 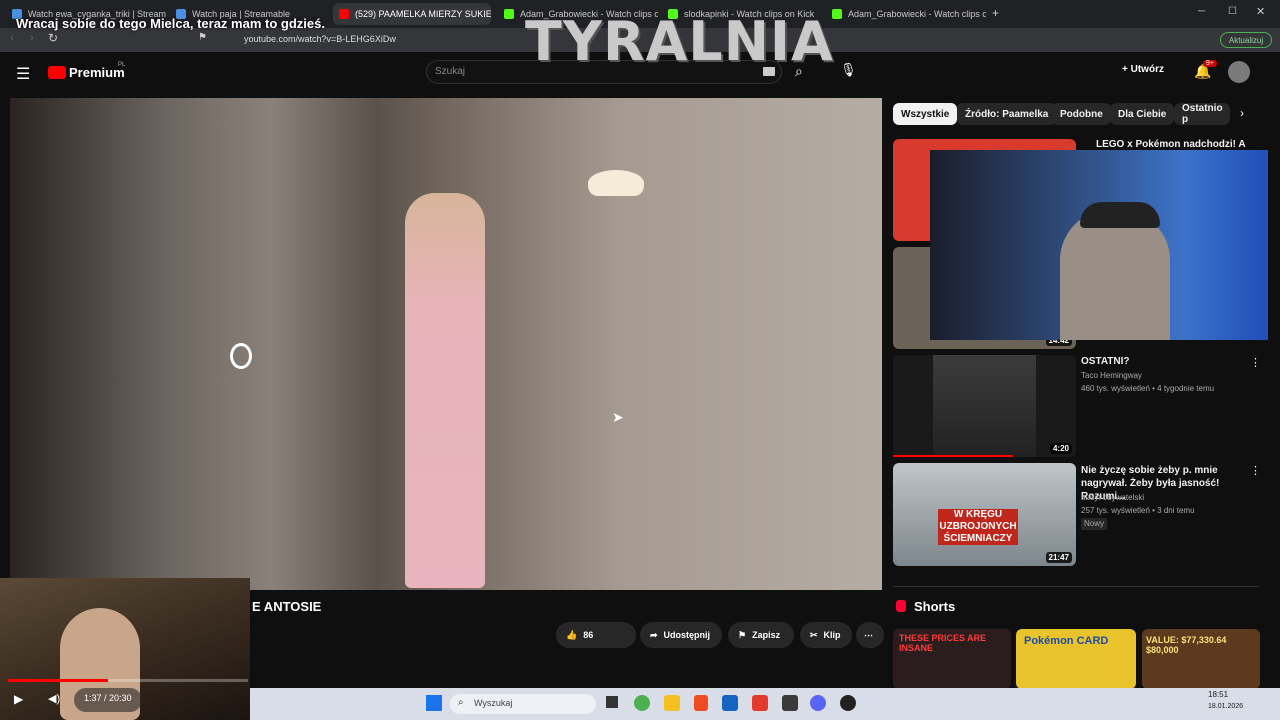 I want to click on brave-active-icon, so click(x=760, y=703).